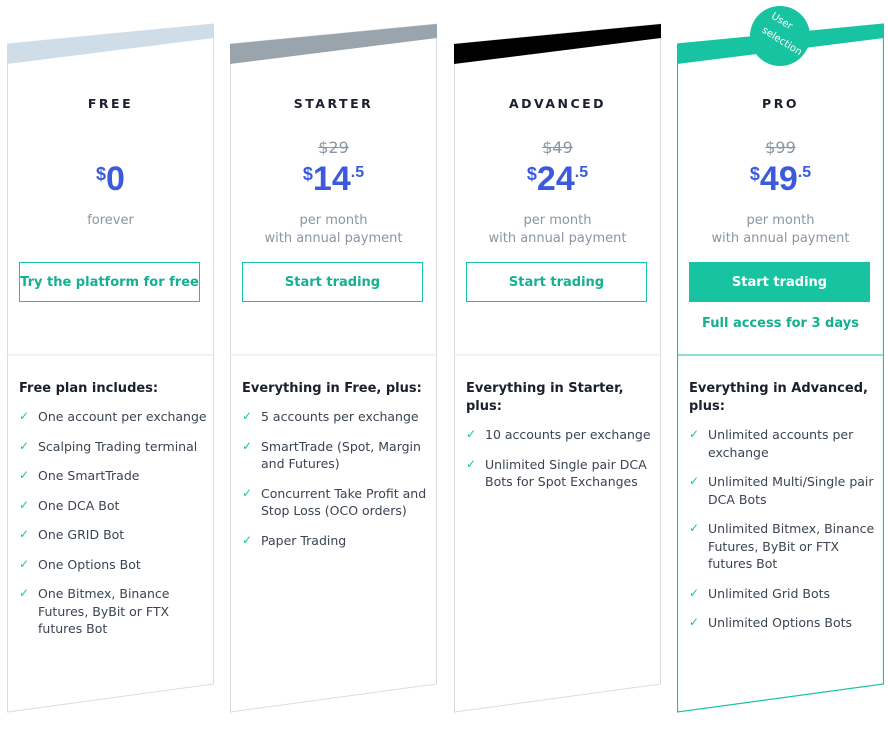 This screenshot has width=888, height=732. Describe the element at coordinates (110, 103) in the screenshot. I see `plan-name: FREE` at that location.